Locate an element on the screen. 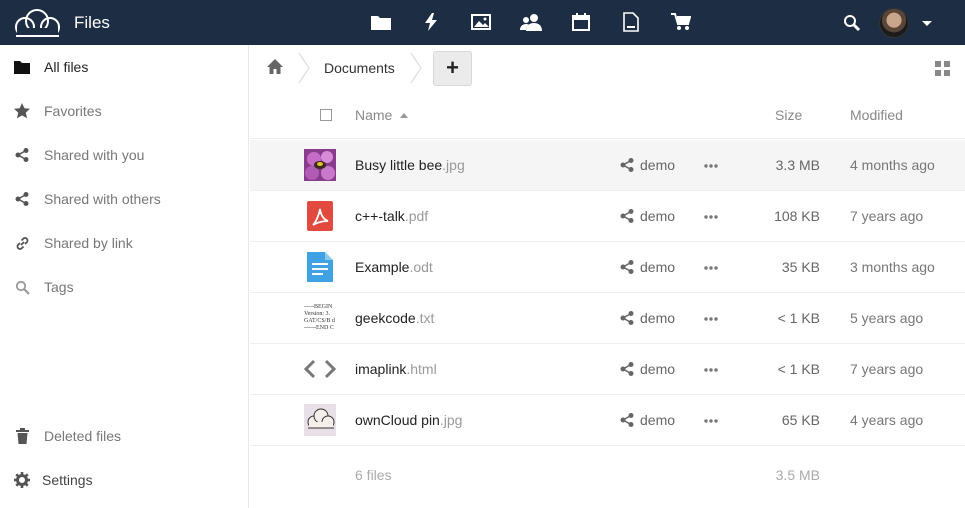 Image resolution: width=965 pixels, height=508 pixels. user-avatar is located at coordinates (894, 23).